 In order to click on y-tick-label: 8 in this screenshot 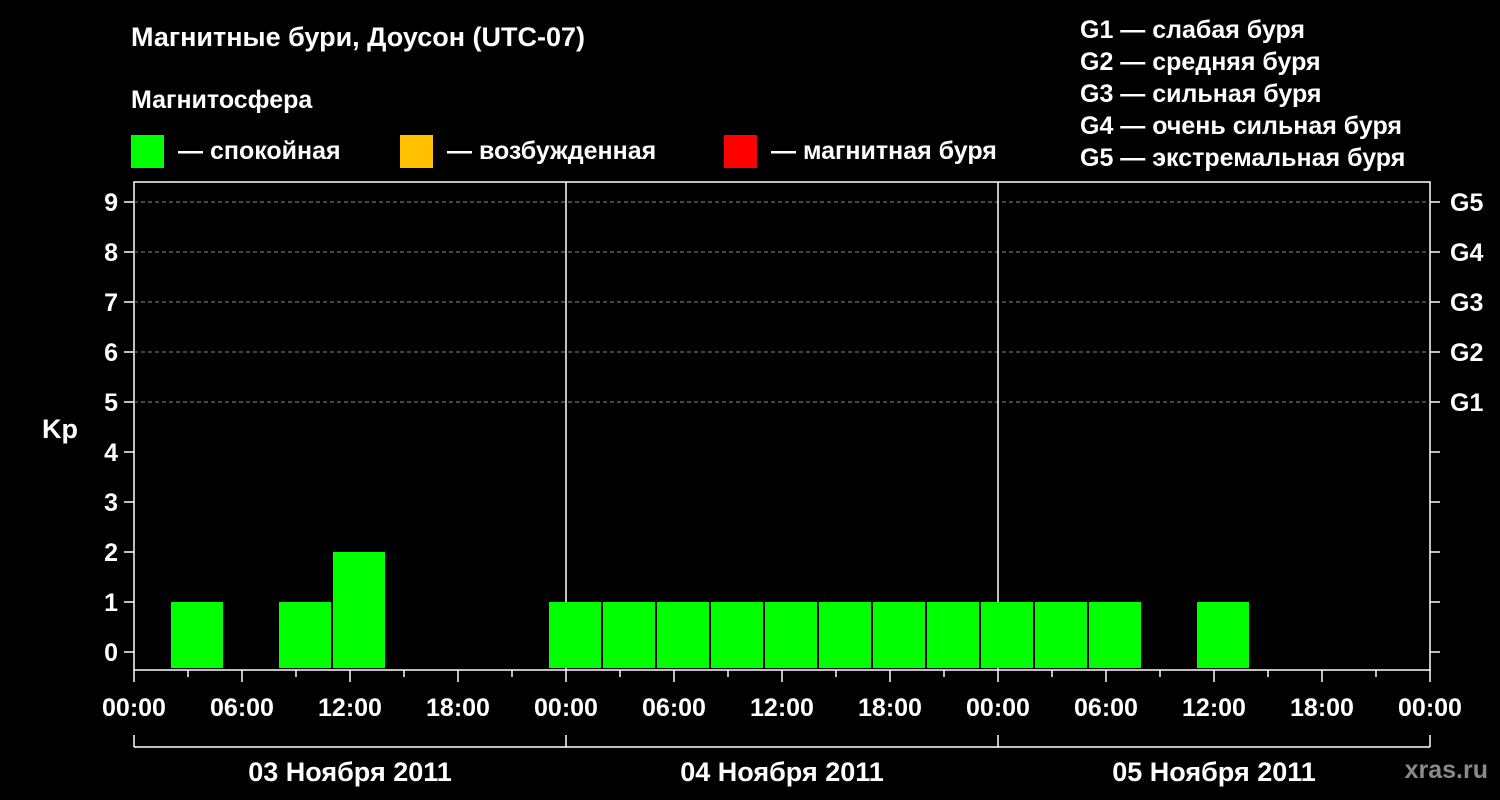, I will do `click(111, 253)`.